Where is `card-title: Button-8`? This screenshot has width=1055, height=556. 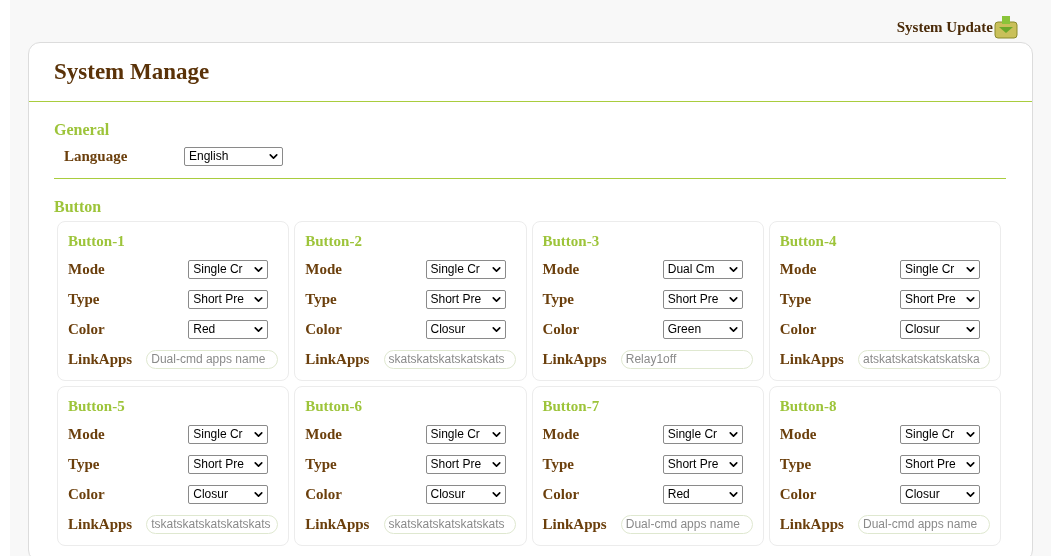
card-title: Button-8 is located at coordinates (808, 406).